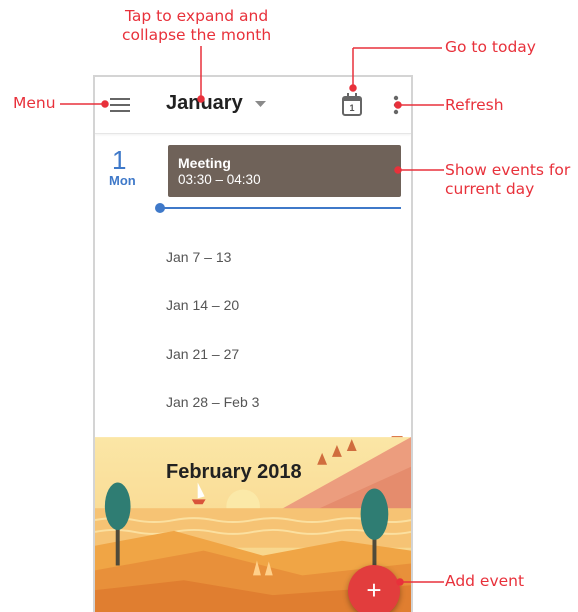 The image size is (578, 612). Describe the element at coordinates (474, 105) in the screenshot. I see `callout-refresh: Refresh` at that location.